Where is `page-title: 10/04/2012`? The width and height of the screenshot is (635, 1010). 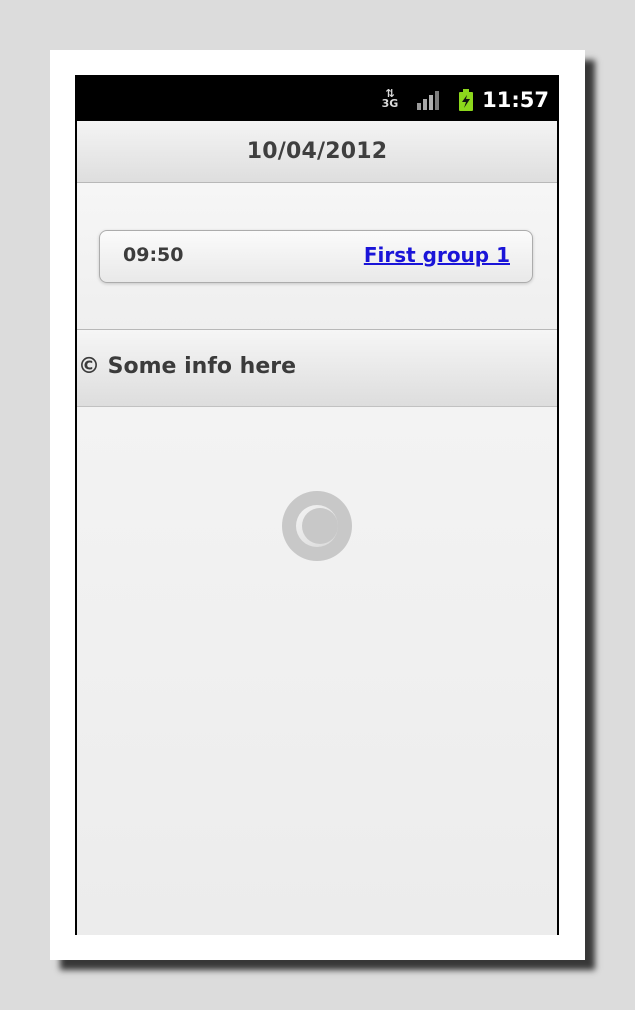
page-title: 10/04/2012 is located at coordinates (317, 151).